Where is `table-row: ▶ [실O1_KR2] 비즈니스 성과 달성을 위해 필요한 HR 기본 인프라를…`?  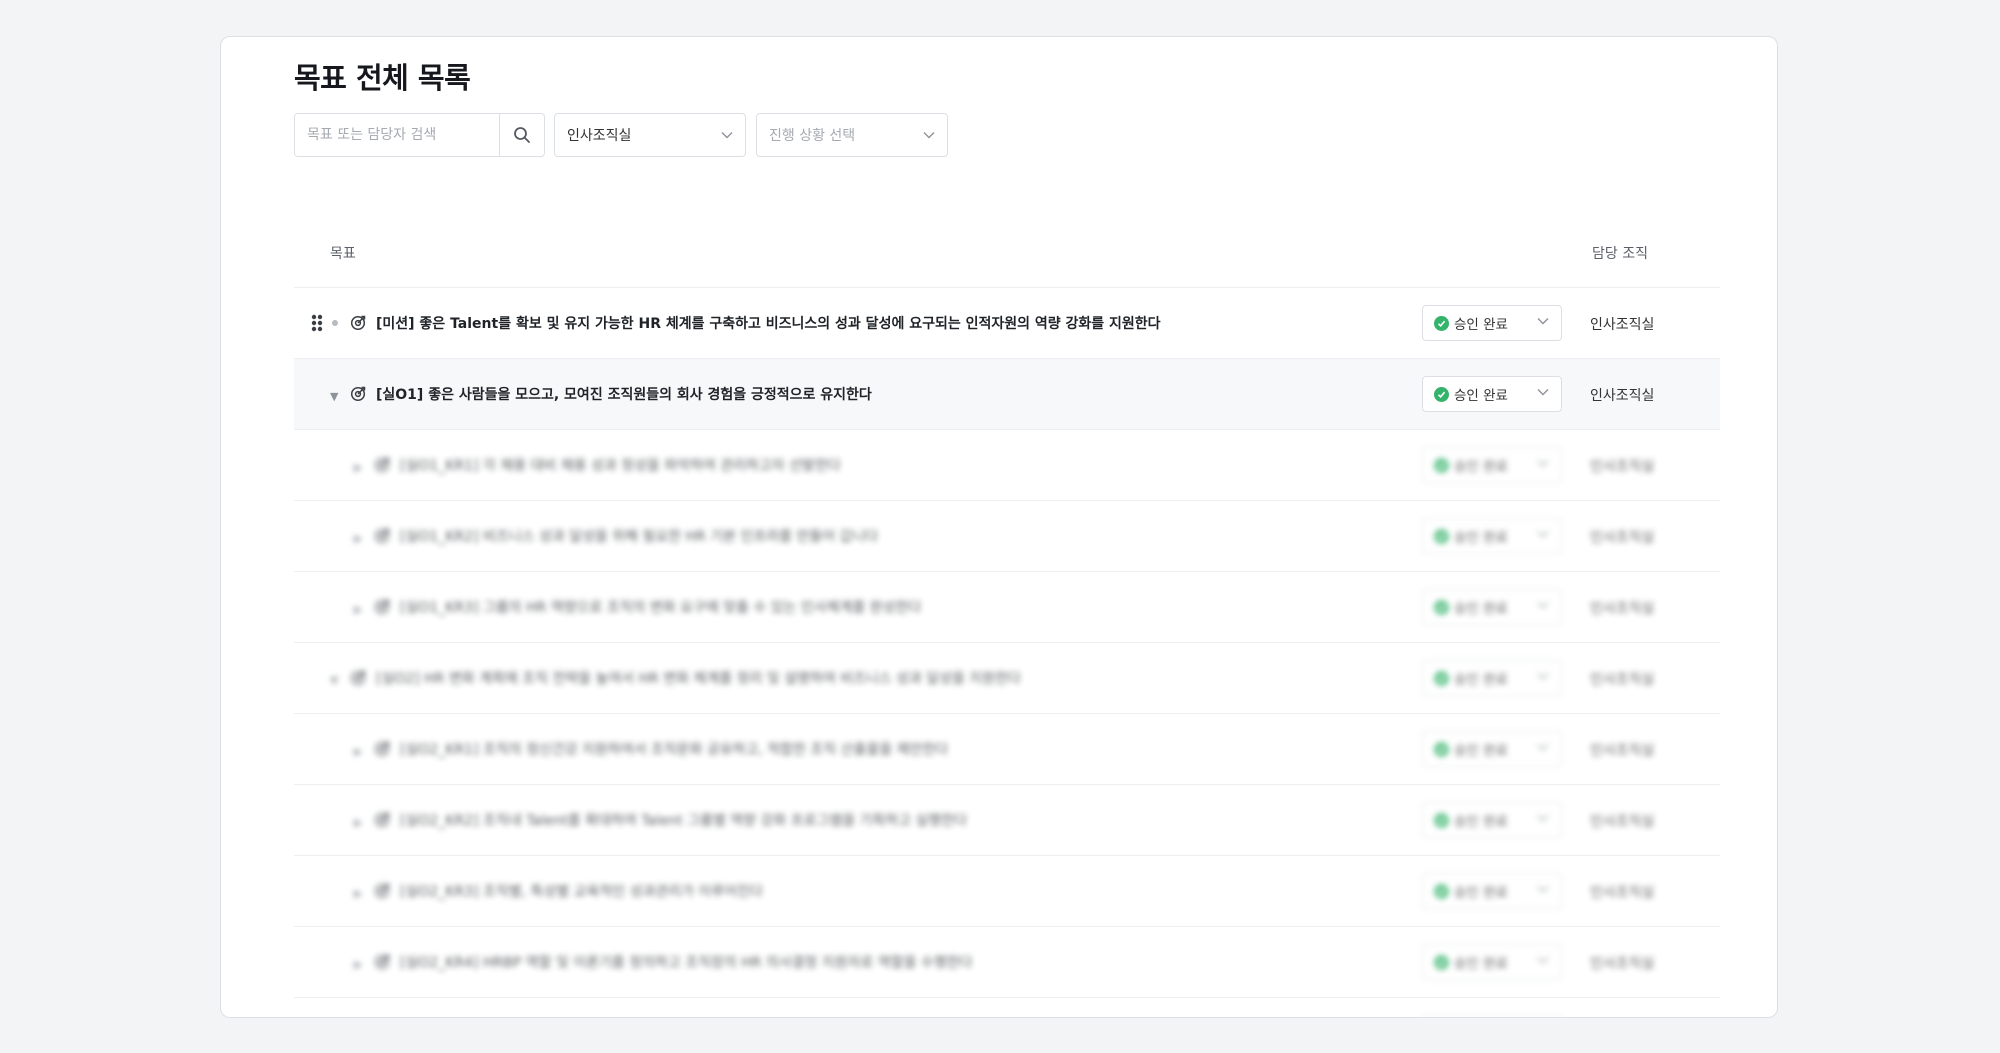 table-row: ▶ [실O1_KR2] 비즈니스 성과 달성을 위해 필요한 HR 기본 인프라를… is located at coordinates (1007, 536).